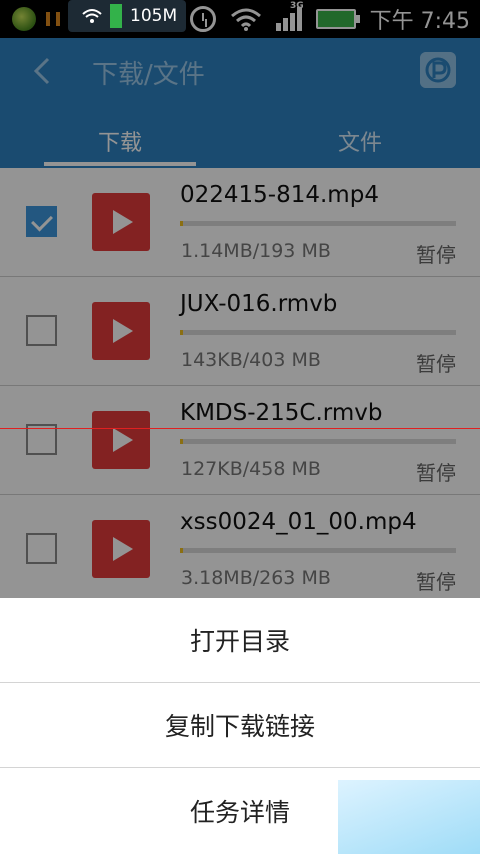  Describe the element at coordinates (438, 70) in the screenshot. I see `p-logo-icon` at that location.